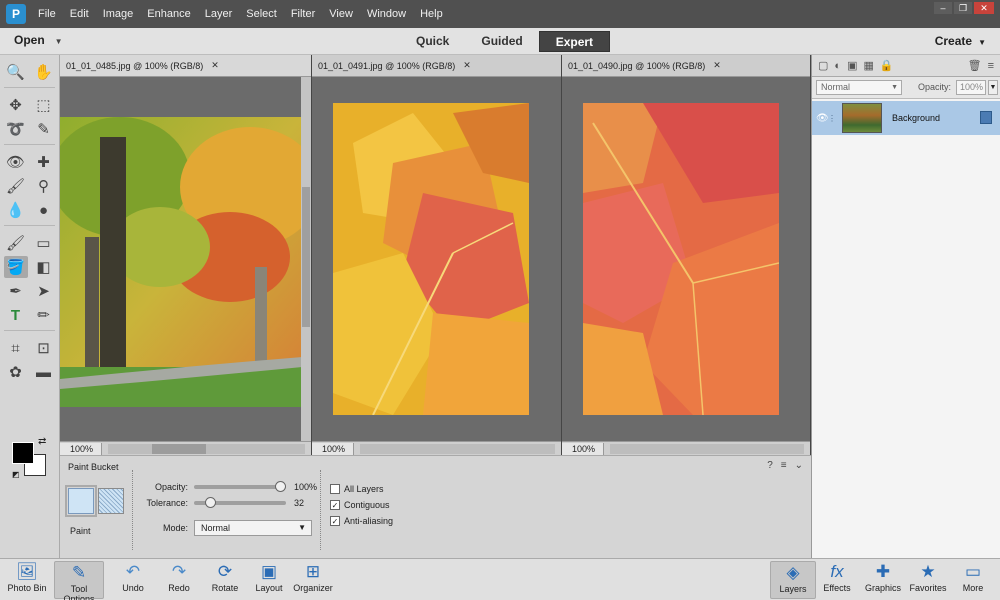  Describe the element at coordinates (906, 118) in the screenshot. I see `layer-row: 👁 ⋮ Background` at that location.